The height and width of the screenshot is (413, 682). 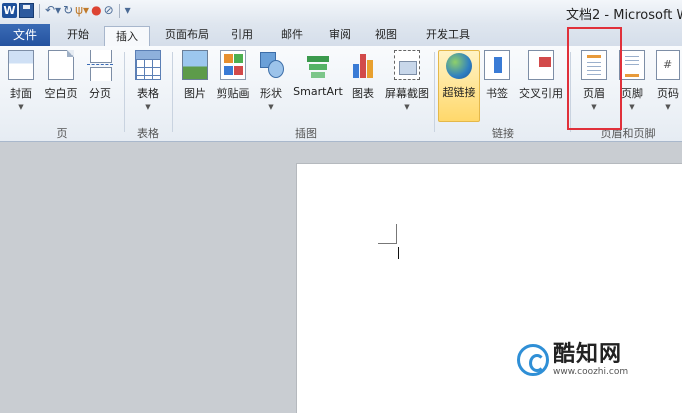 I want to click on tab-insert: 插入, so click(x=127, y=36).